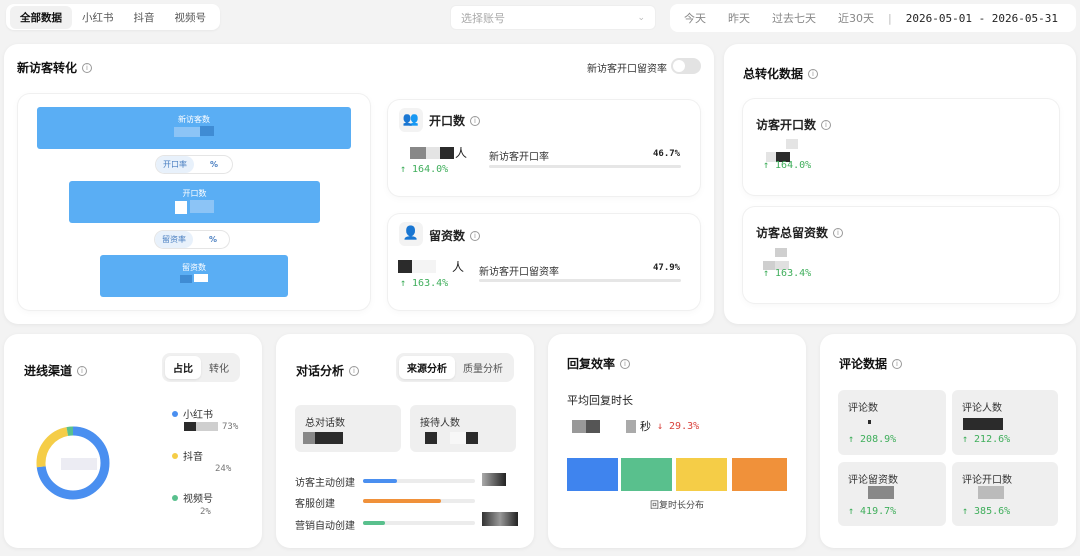  What do you see at coordinates (194, 119) in the screenshot?
I see `funnel-stage-label: 新访客数` at bounding box center [194, 119].